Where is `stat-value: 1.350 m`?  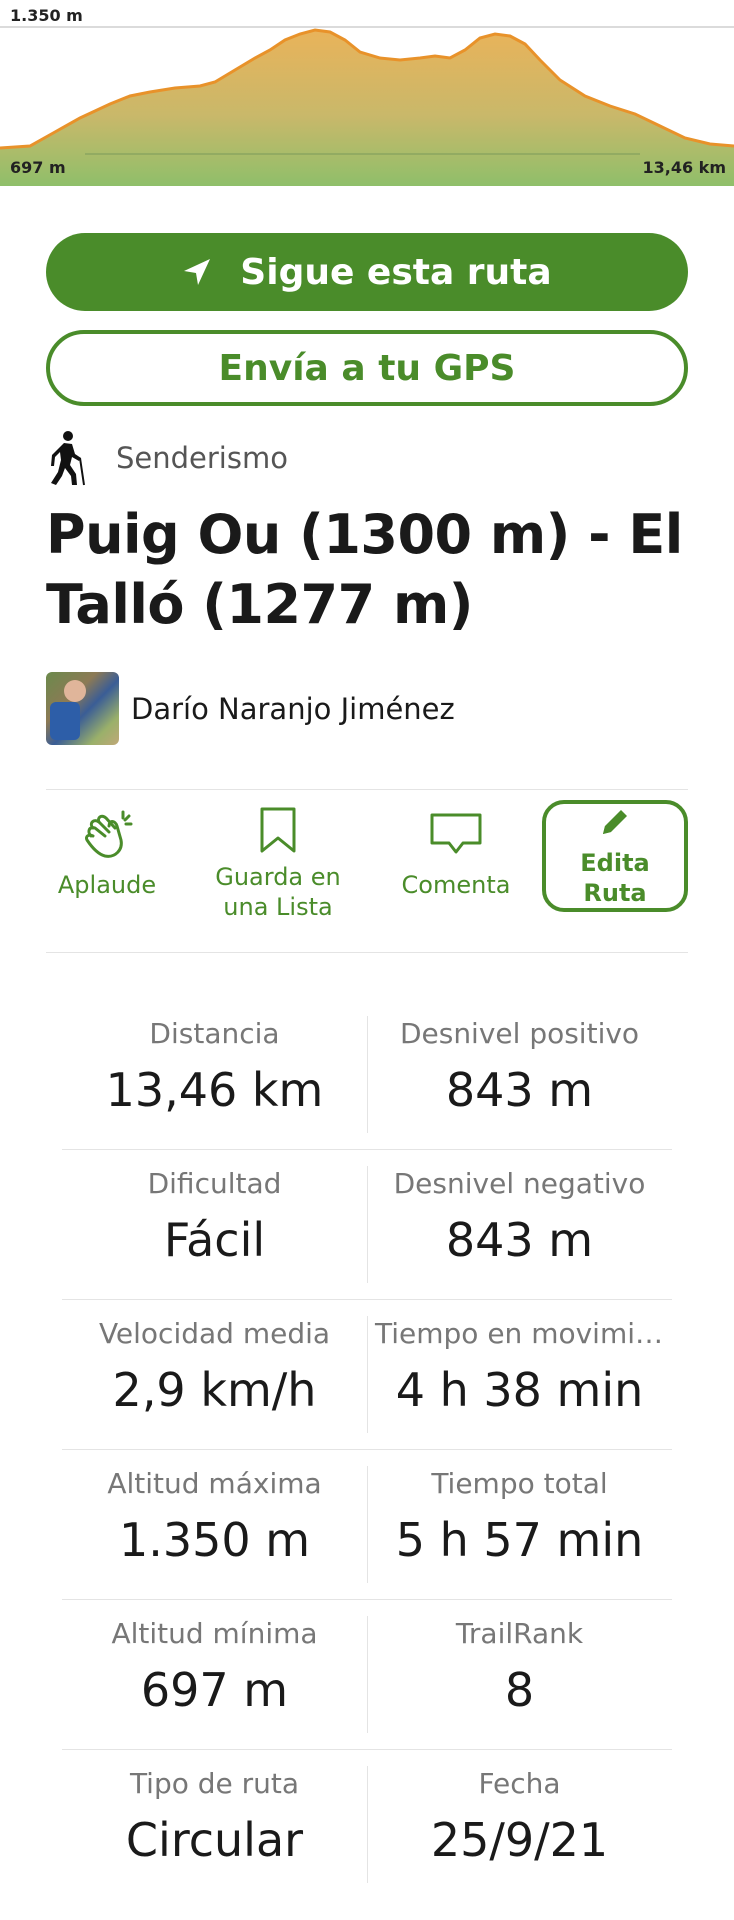
stat-value: 1.350 m is located at coordinates (214, 1540).